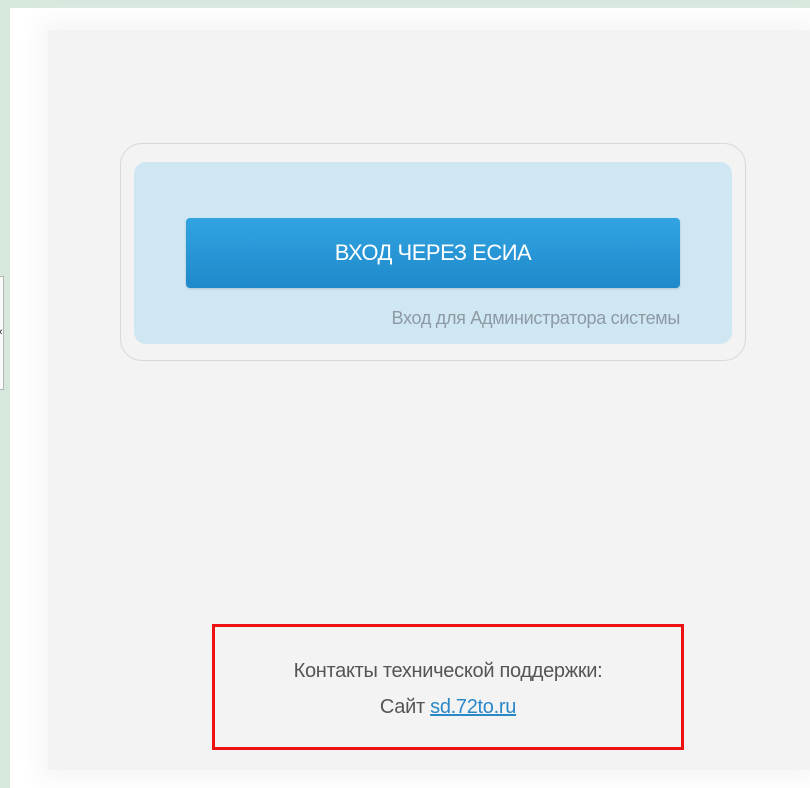 This screenshot has width=810, height=788. Describe the element at coordinates (448, 687) in the screenshot. I see `support-highlight-box` at that location.